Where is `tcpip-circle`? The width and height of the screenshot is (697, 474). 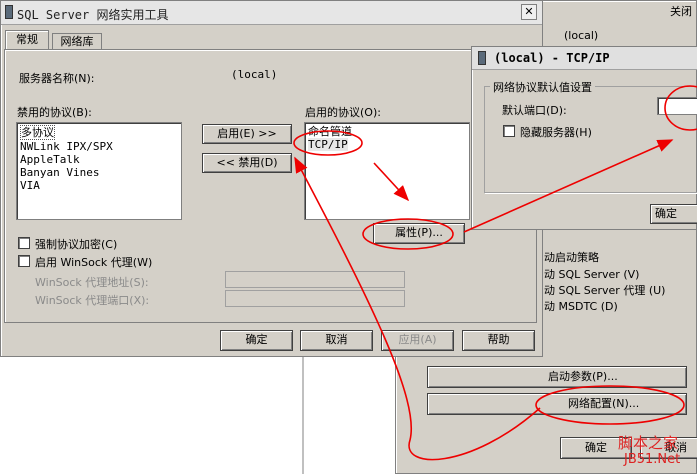
tcpip-circle is located at coordinates (328, 143).